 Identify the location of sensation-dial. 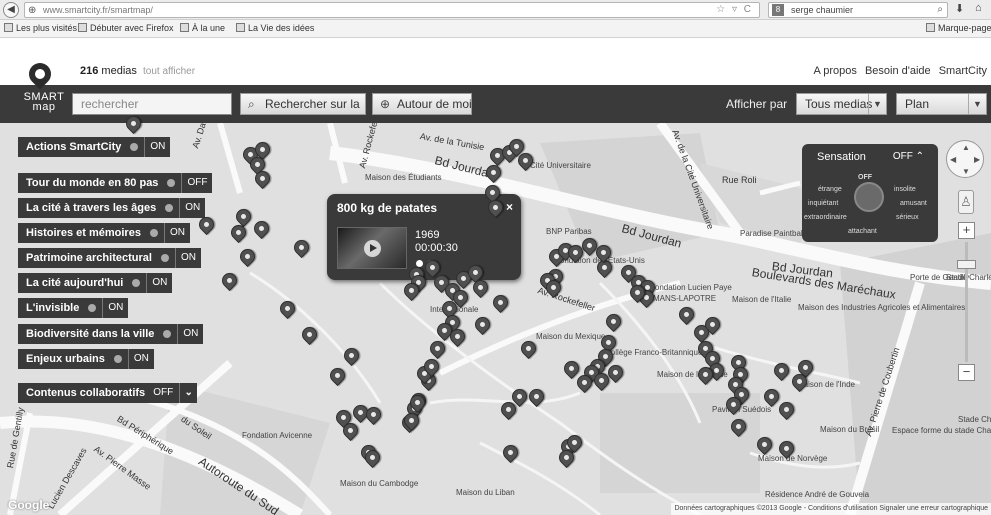
(869, 197).